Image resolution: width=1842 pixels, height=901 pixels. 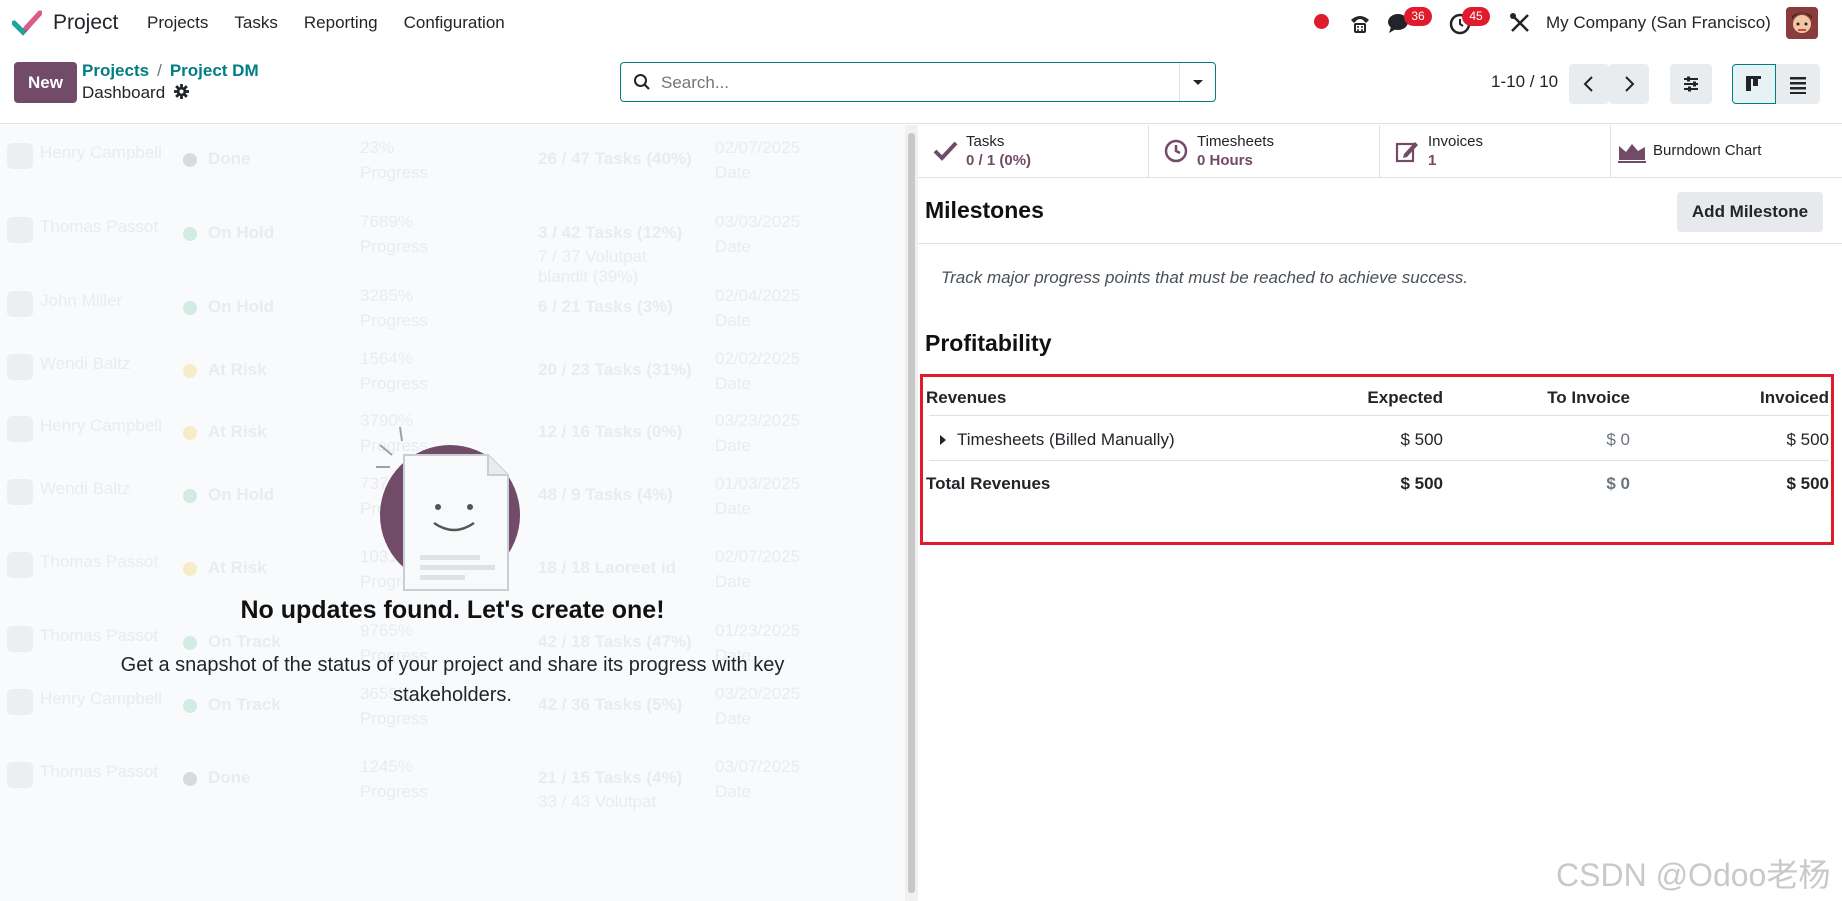 I want to click on empty-document-illustration-icon, so click(x=448, y=508).